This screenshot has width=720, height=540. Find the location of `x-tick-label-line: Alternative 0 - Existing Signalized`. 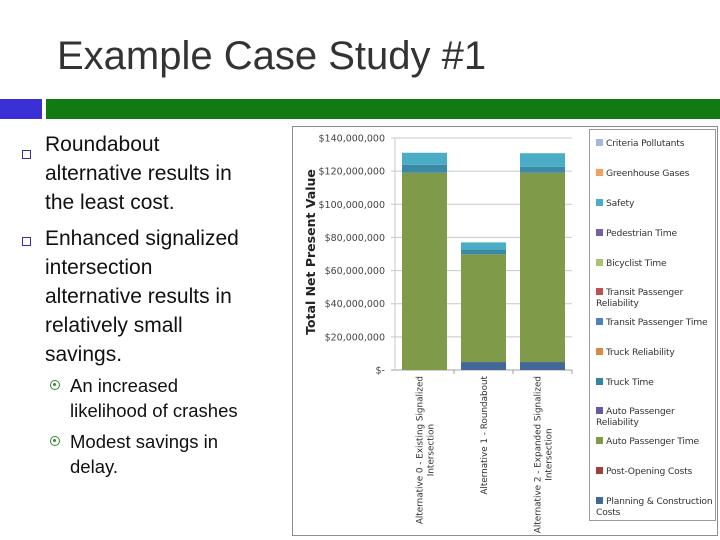

x-tick-label-line: Alternative 0 - Existing Signalized is located at coordinates (421, 450).